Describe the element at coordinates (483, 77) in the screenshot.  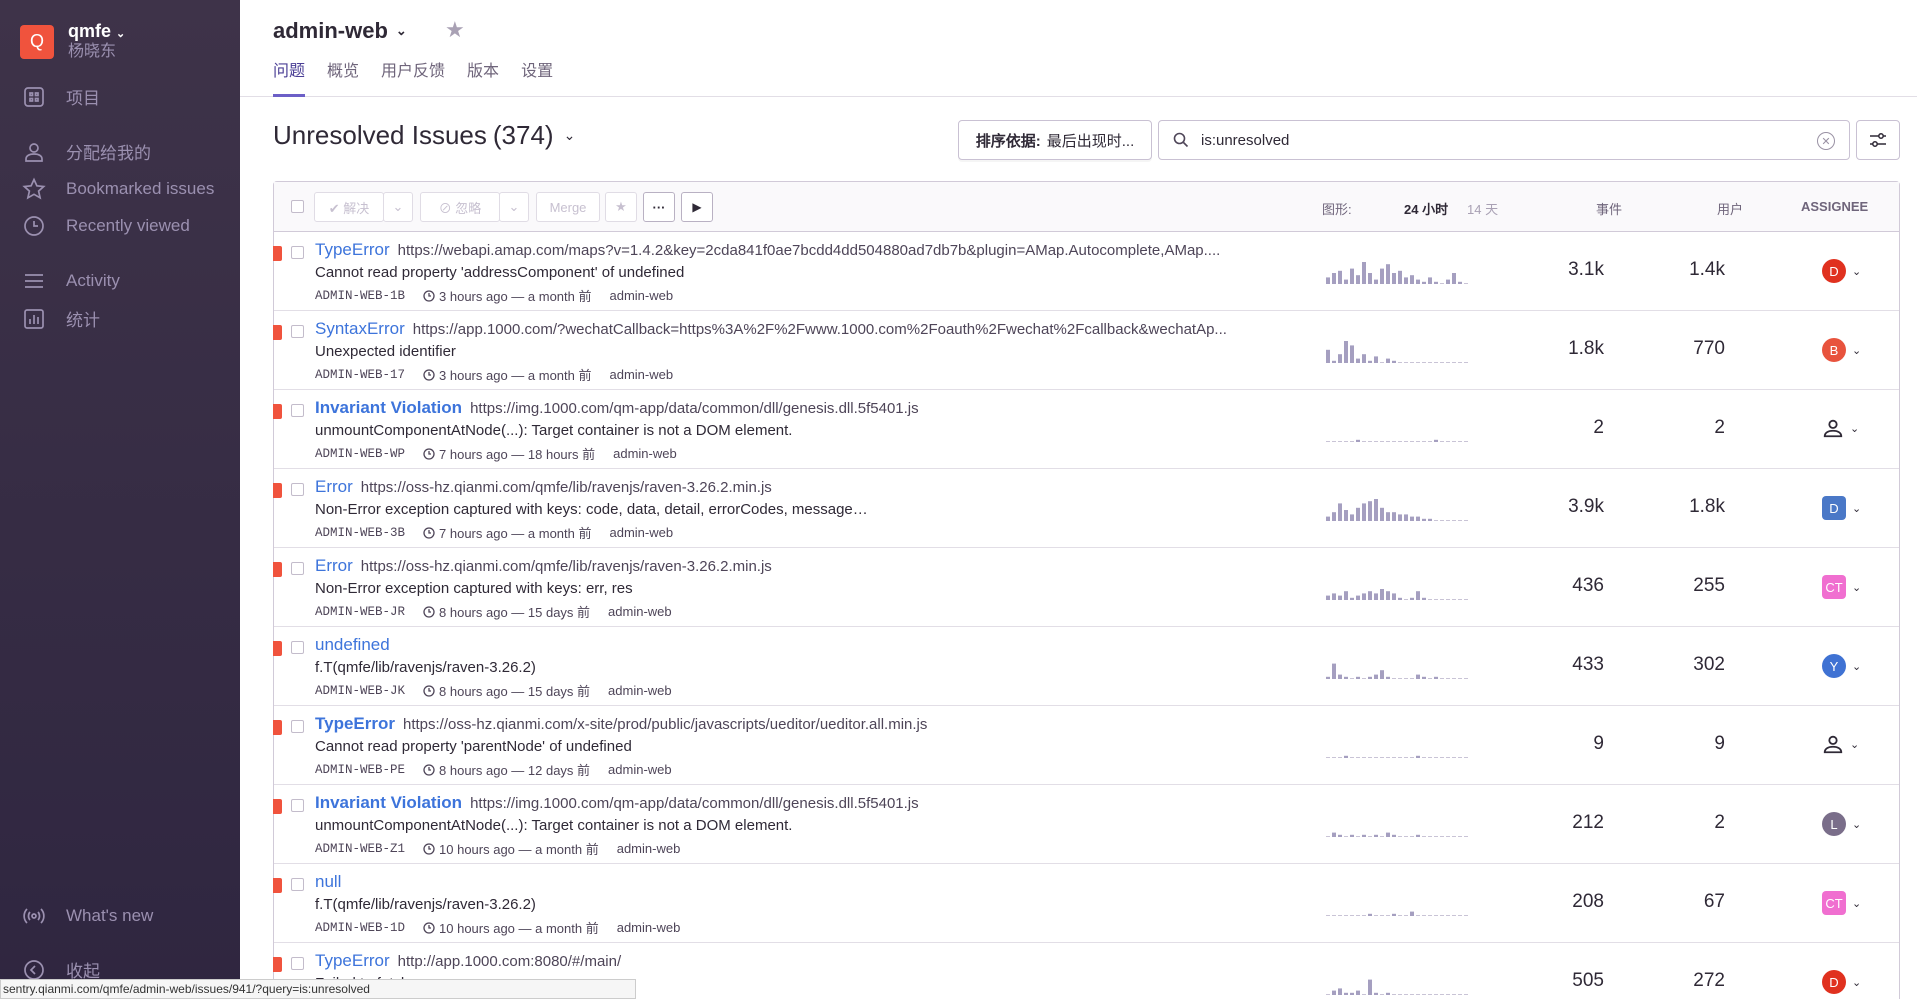
I see `tab-releases: 版本` at that location.